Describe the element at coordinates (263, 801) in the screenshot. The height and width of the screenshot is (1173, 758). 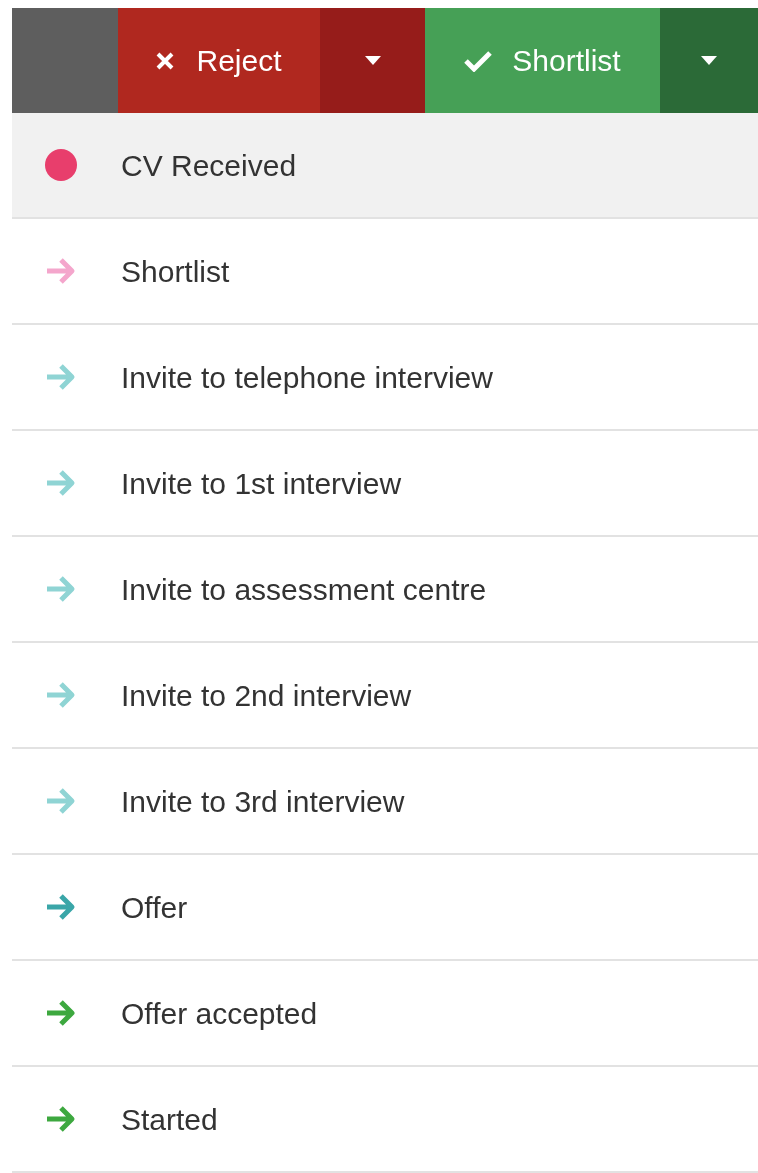
I see `stage-label: Invite to 3rd interview` at that location.